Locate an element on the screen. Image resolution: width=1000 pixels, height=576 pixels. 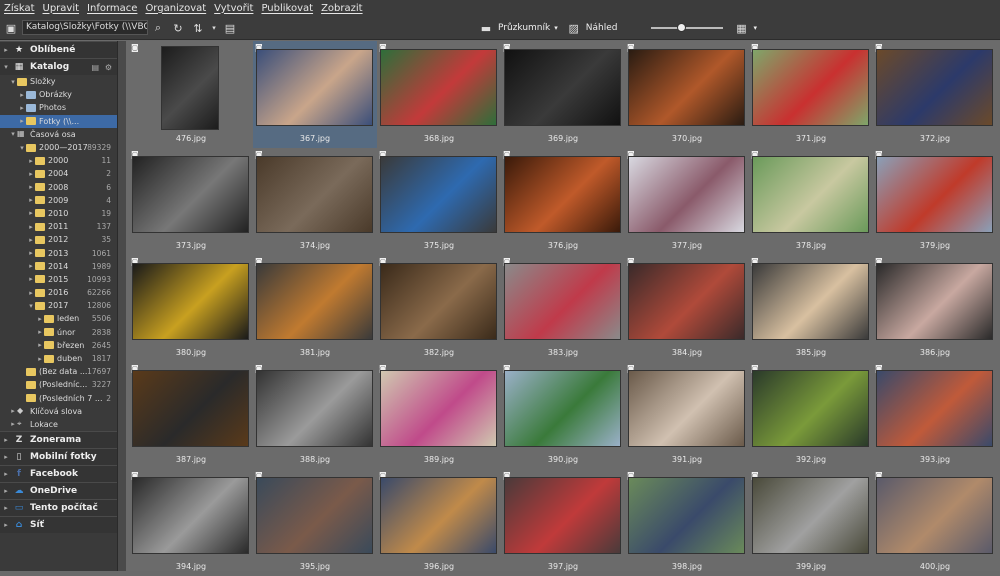
tree-item: ▸ 2008 6 is located at coordinates (58, 187).